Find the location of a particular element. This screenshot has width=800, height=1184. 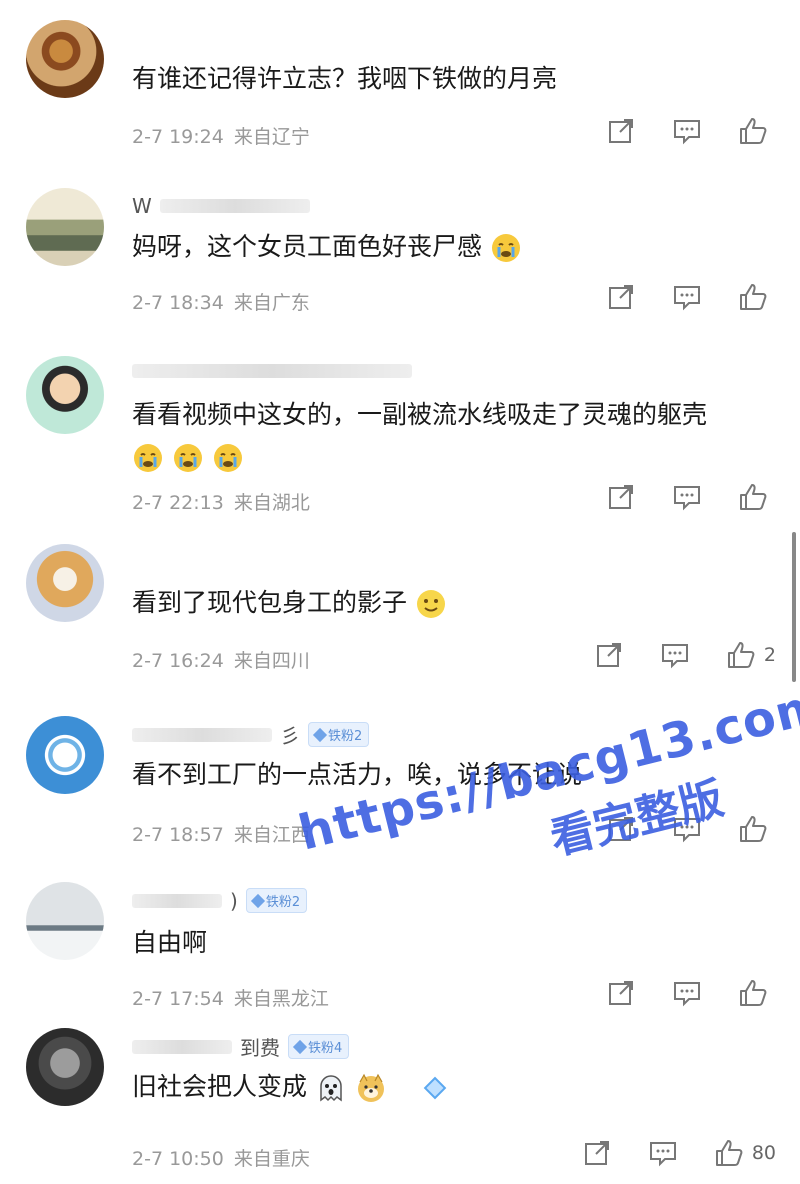

comment-meta: 2-7 16:24 来自四川 is located at coordinates (221, 659).